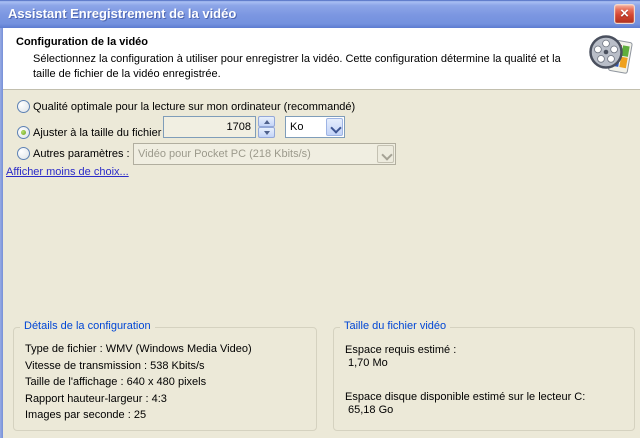  I want to click on detail-line-fps: Images par seconde : 25, so click(86, 415).